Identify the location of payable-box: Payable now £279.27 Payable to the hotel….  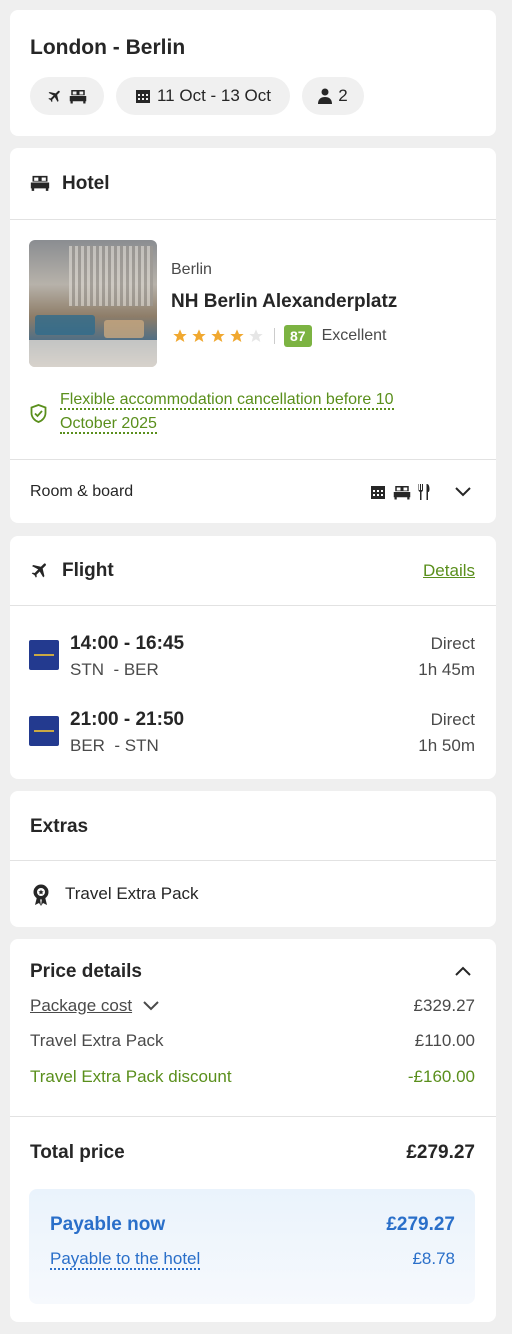
(252, 1246).